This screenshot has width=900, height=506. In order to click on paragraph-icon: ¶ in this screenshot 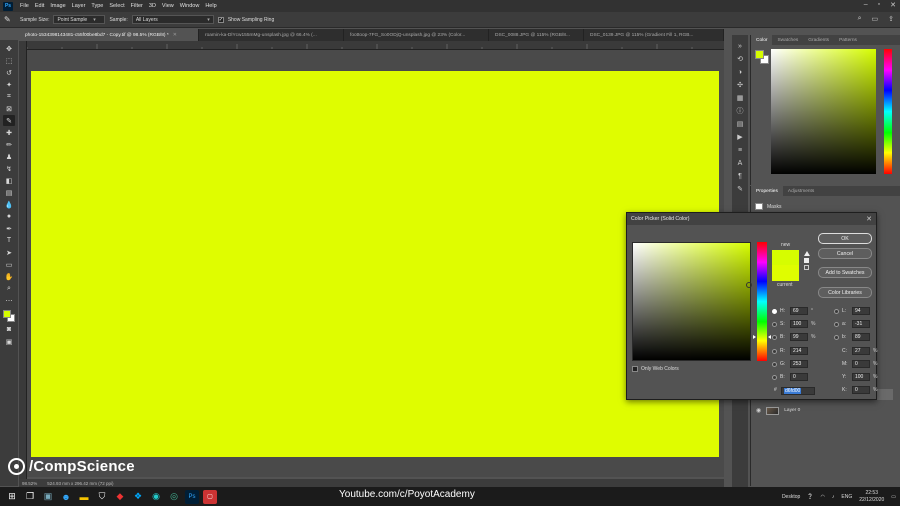, I will do `click(740, 176)`.